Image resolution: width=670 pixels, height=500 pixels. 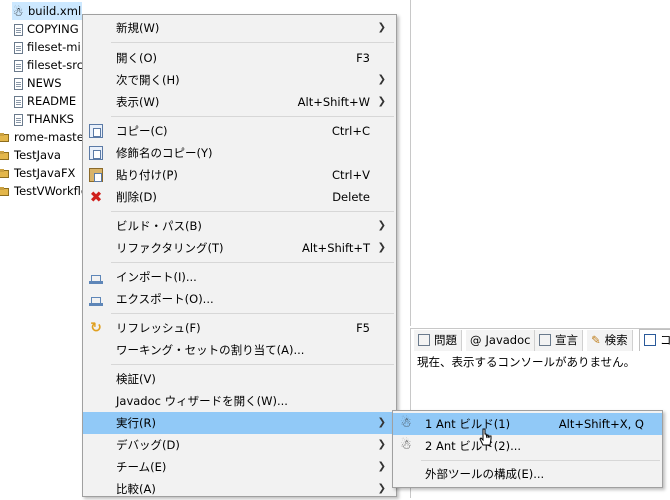 I want to click on tree-item-fileset-src: fileset-src, so click(x=48, y=65).